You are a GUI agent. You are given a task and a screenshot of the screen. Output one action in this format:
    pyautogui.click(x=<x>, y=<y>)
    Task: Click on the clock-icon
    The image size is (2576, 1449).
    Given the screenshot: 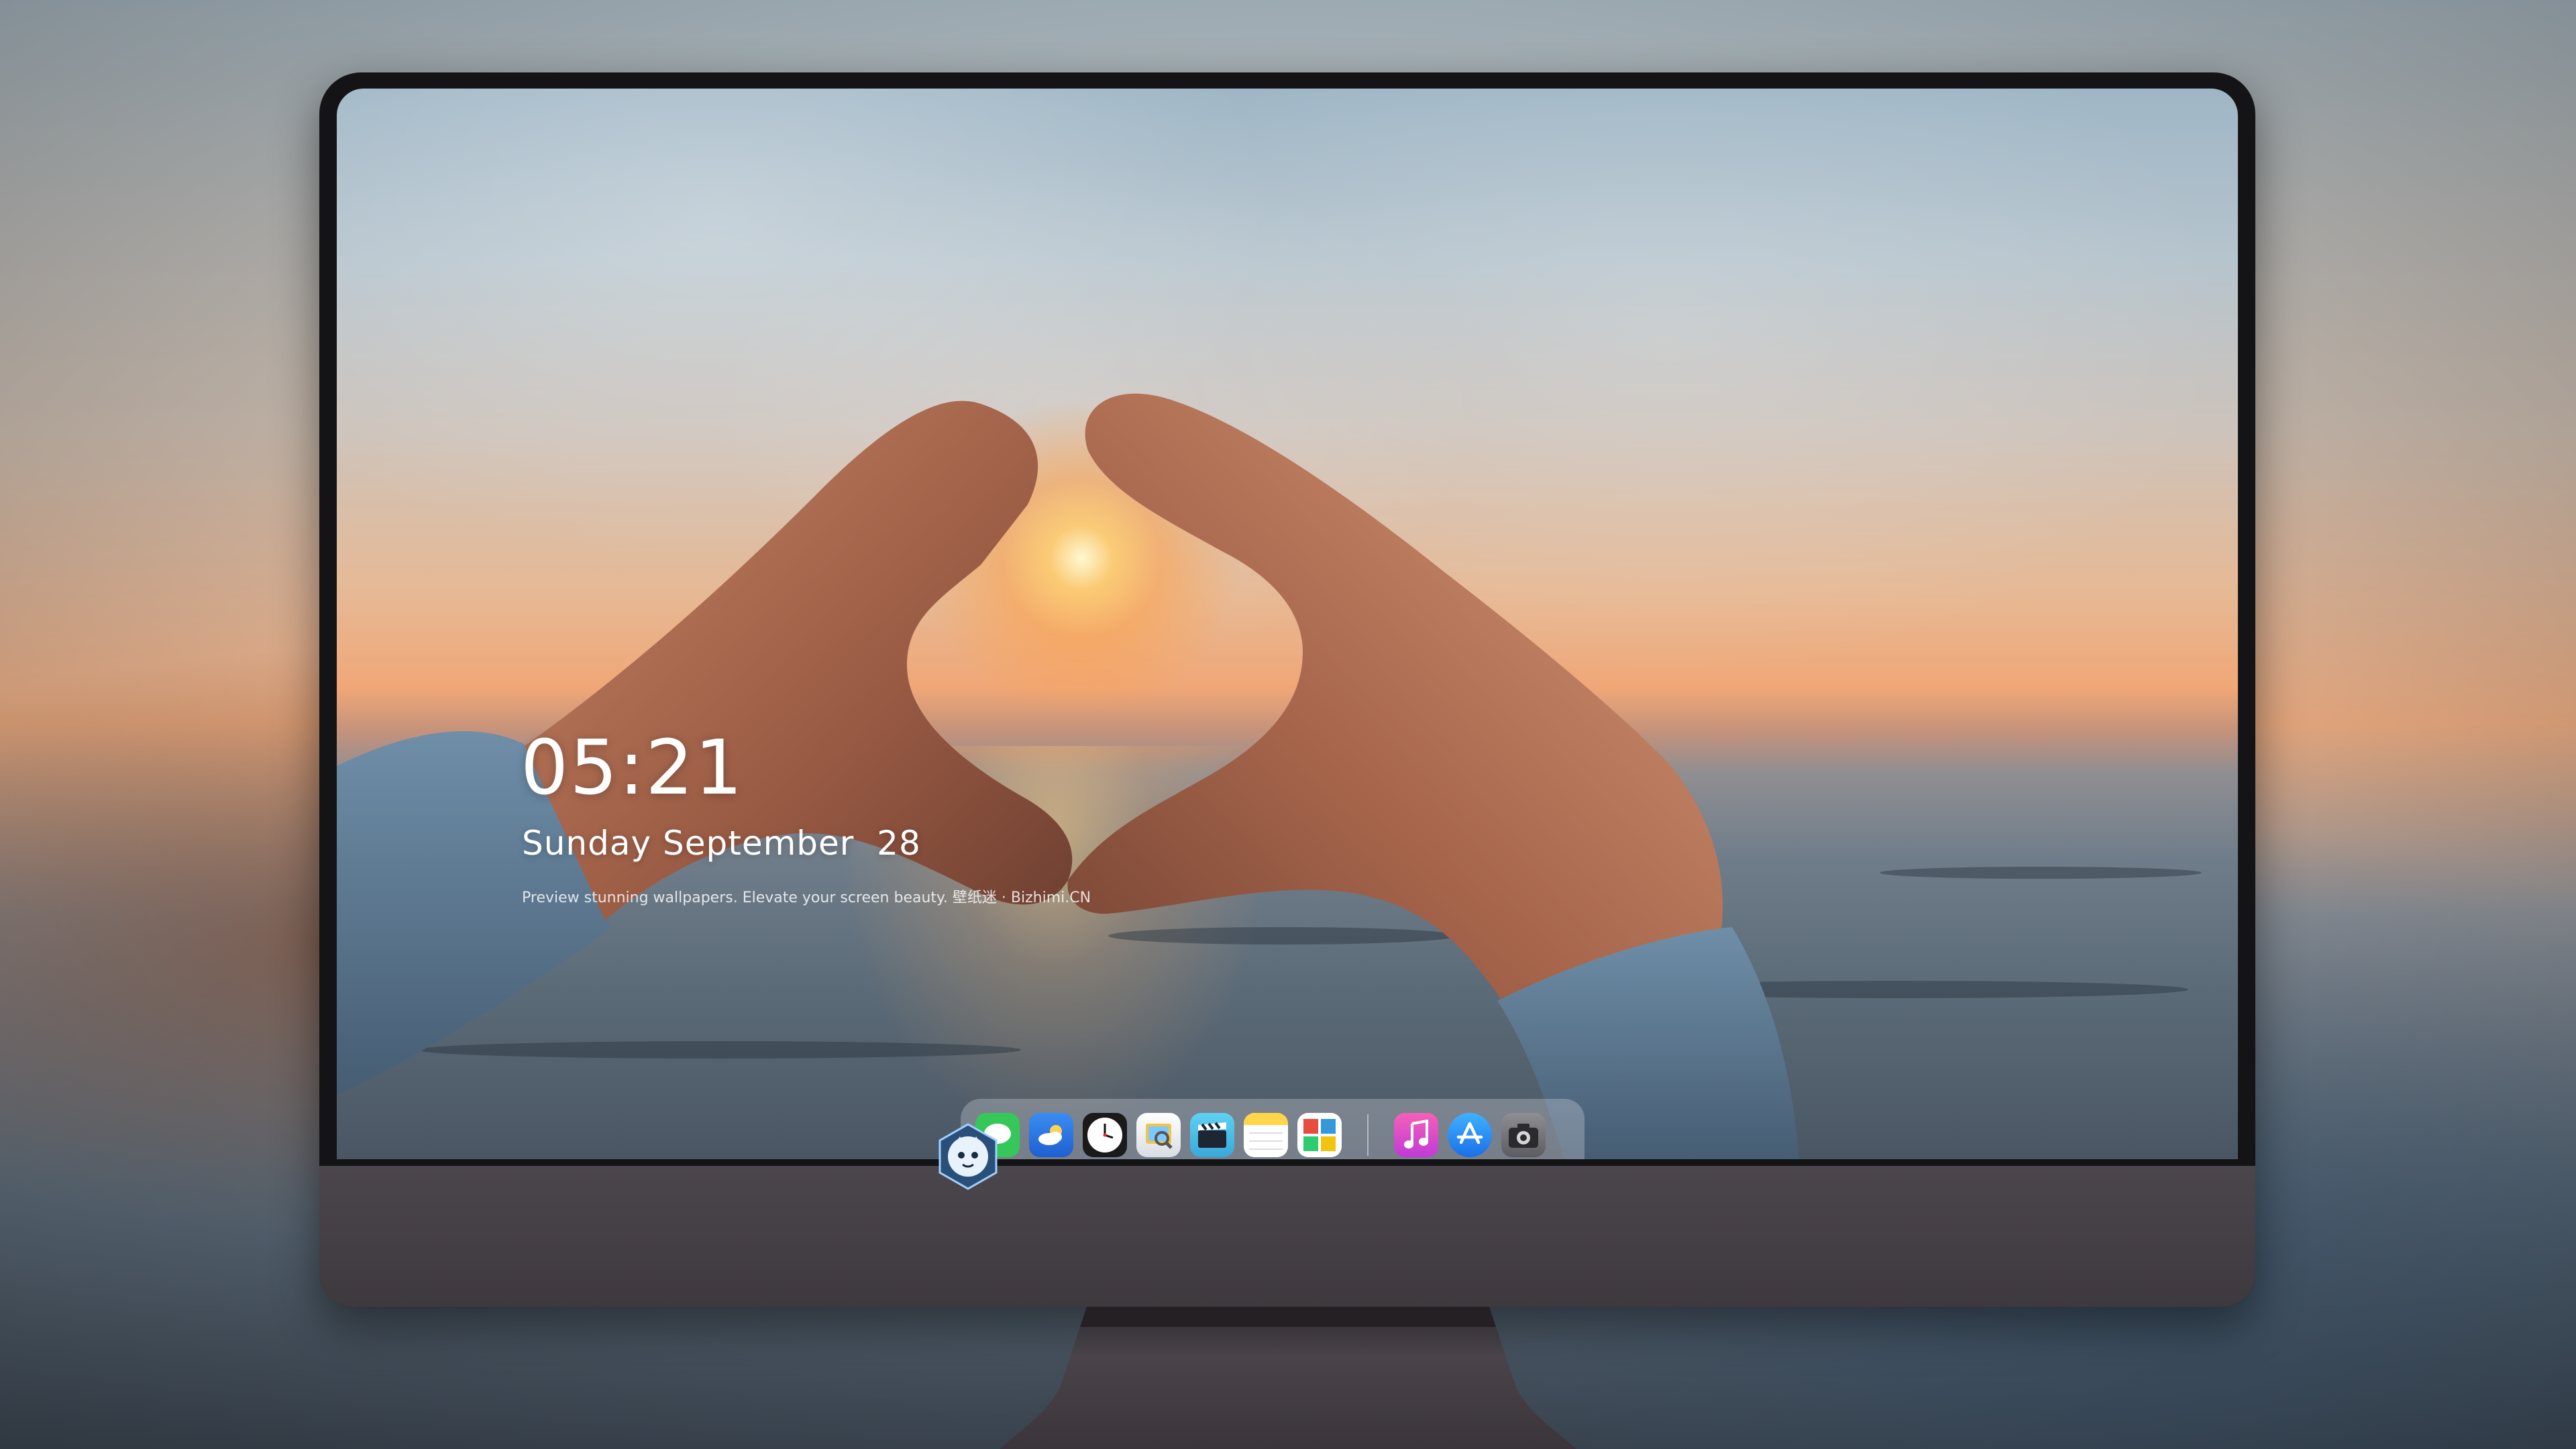 What is the action you would take?
    pyautogui.click(x=1105, y=1135)
    